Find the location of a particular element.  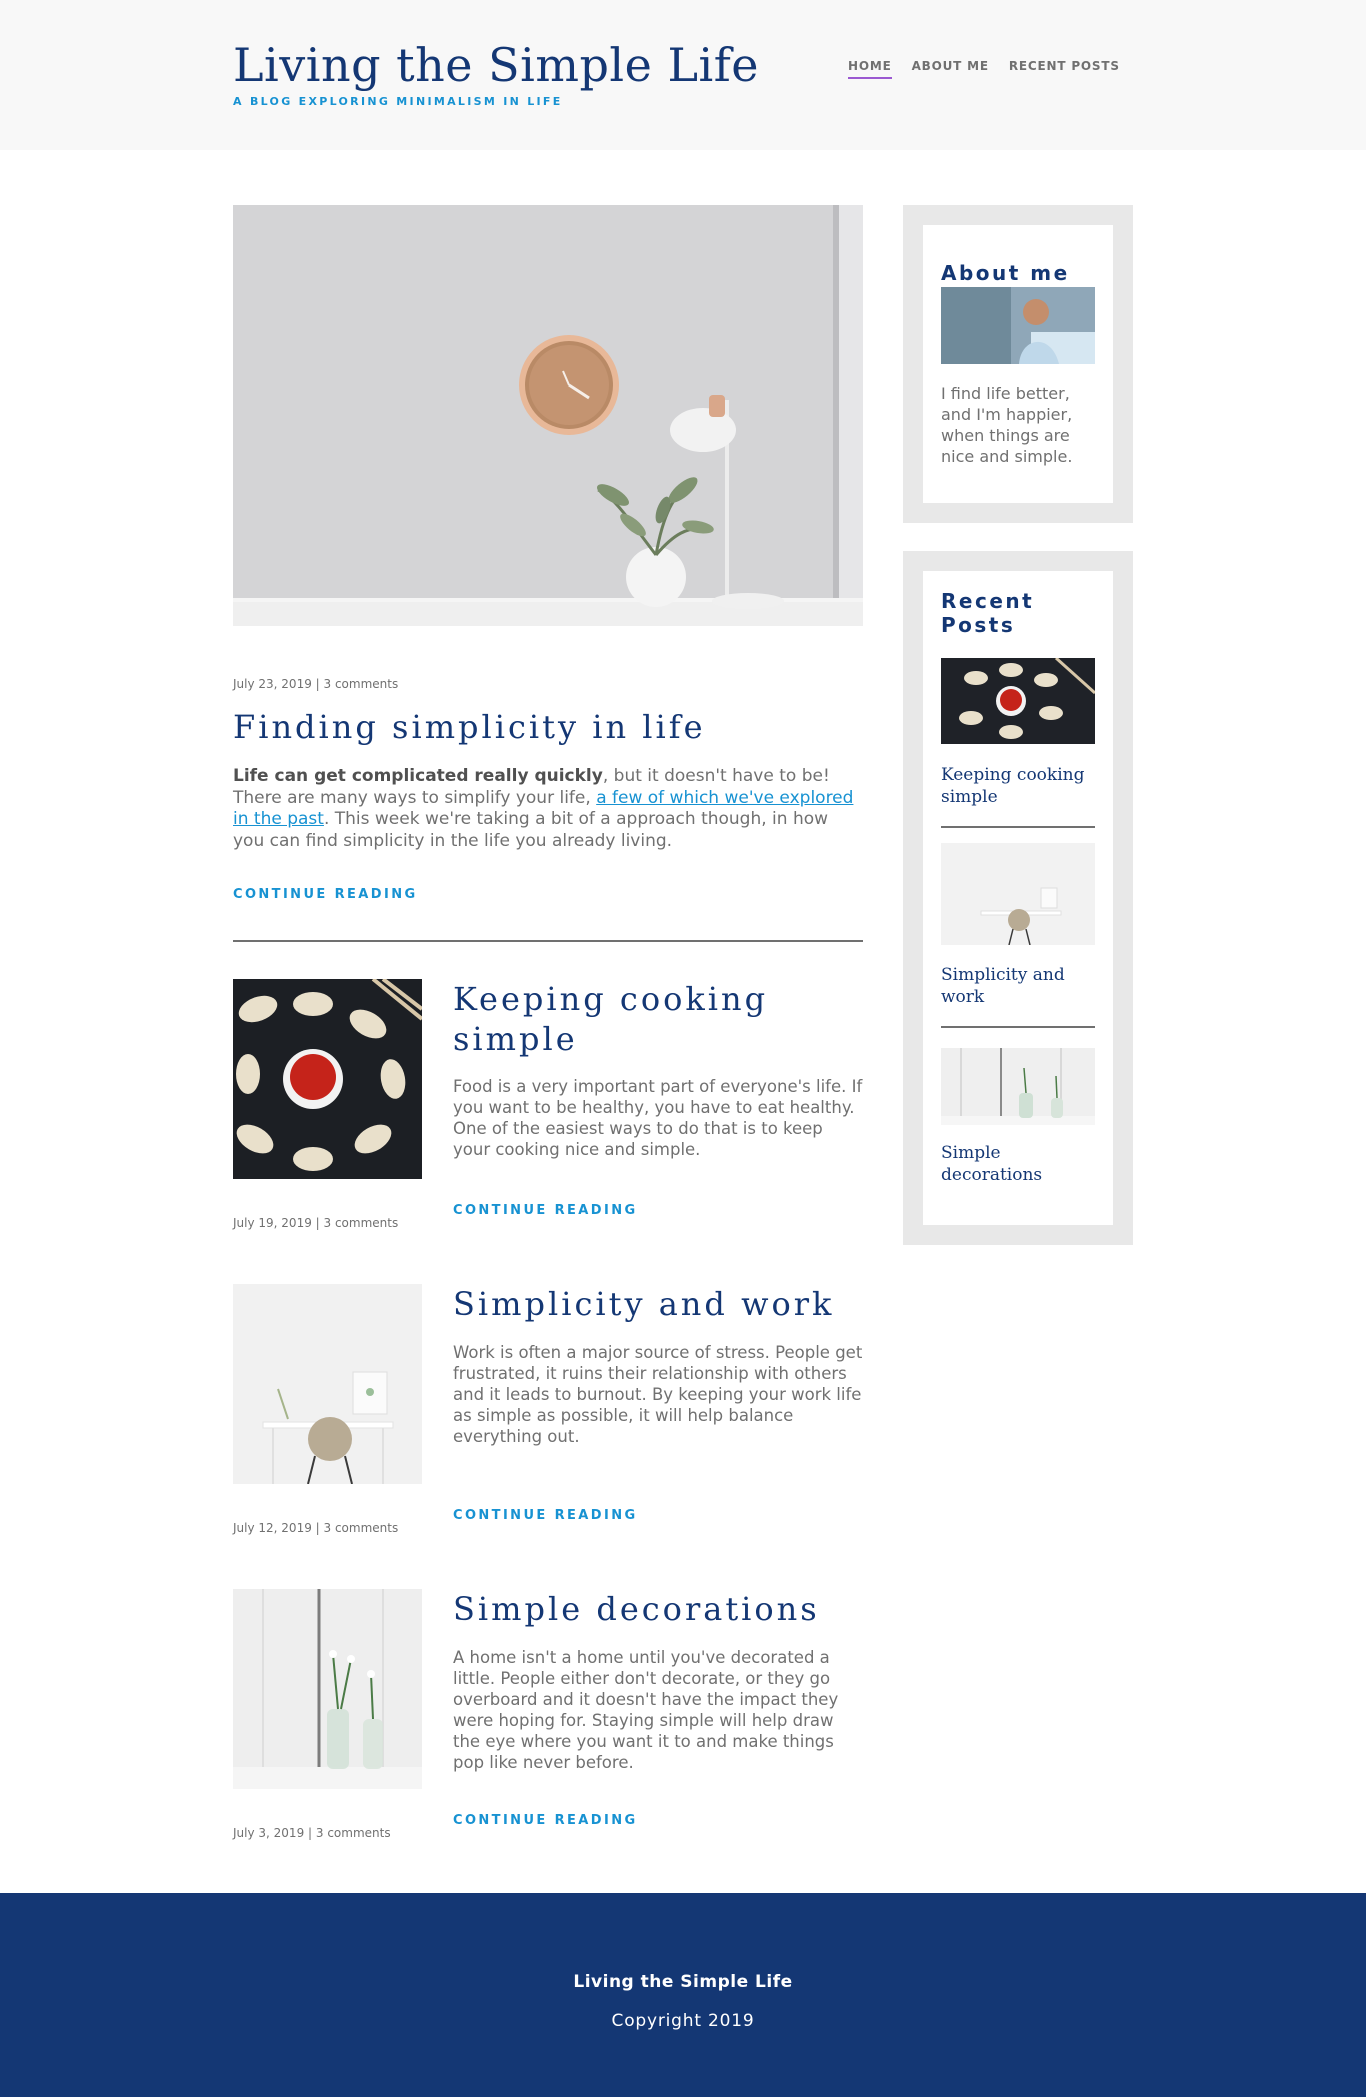

author-photo is located at coordinates (1018, 325).